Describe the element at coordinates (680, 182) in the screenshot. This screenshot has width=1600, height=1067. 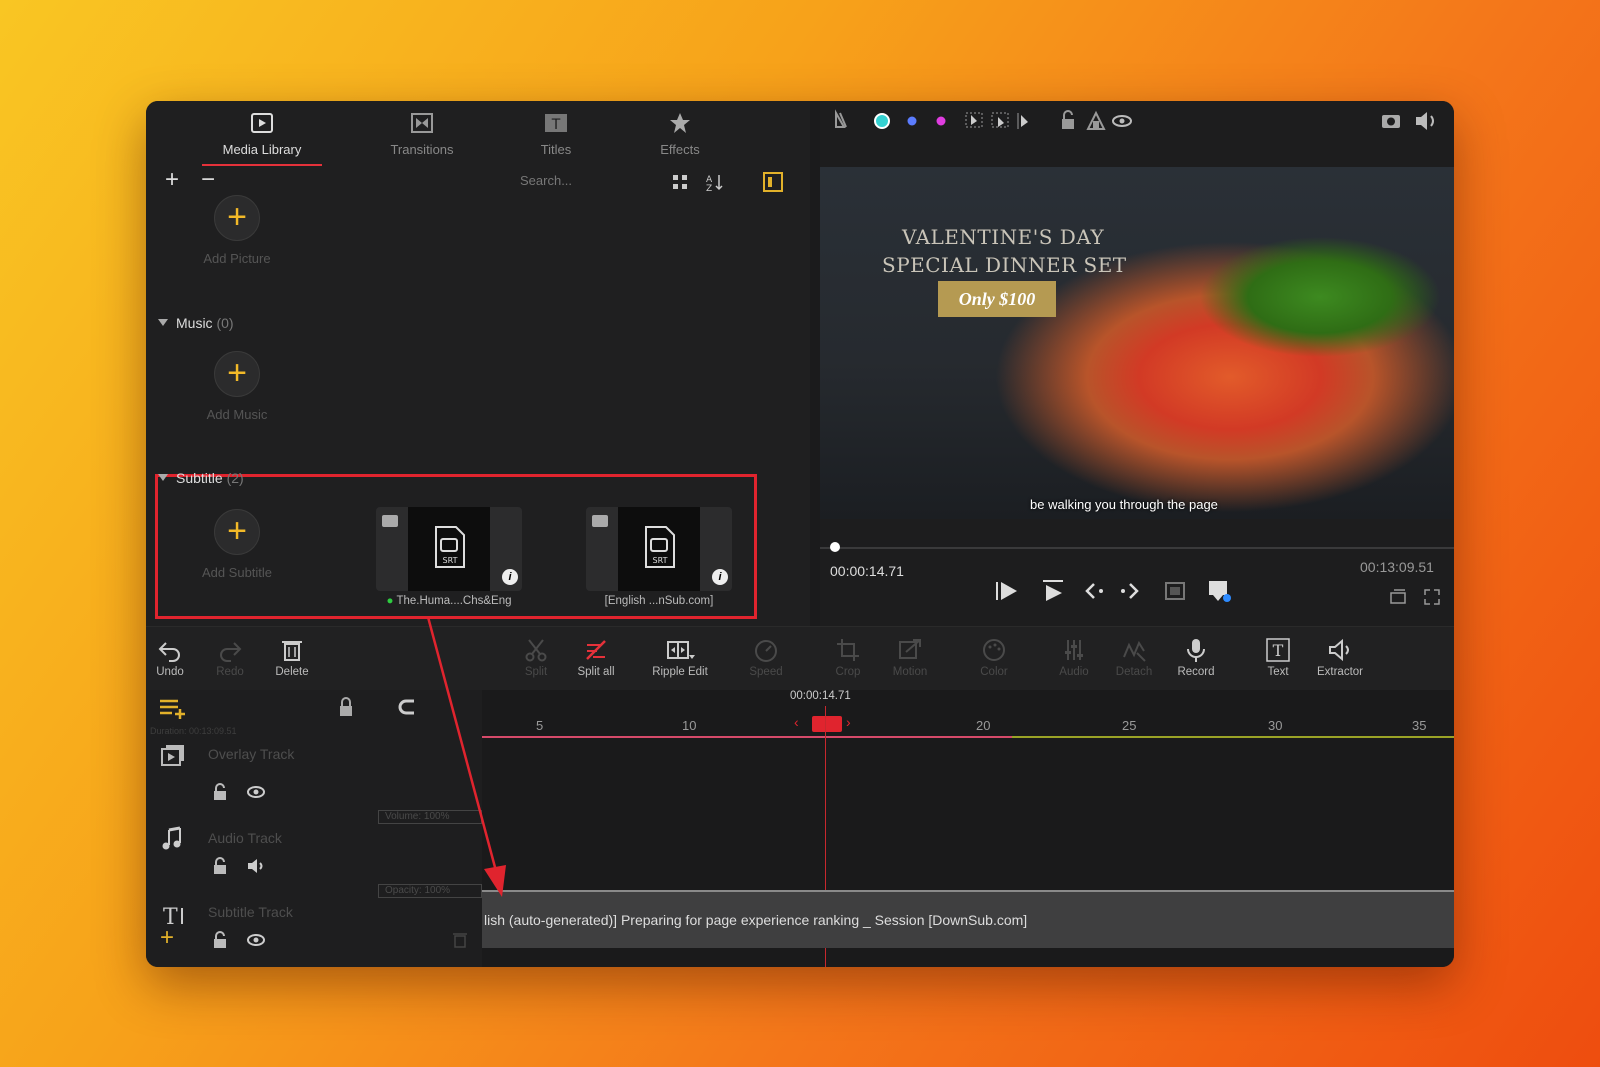
I see `grid-view-icon` at that location.